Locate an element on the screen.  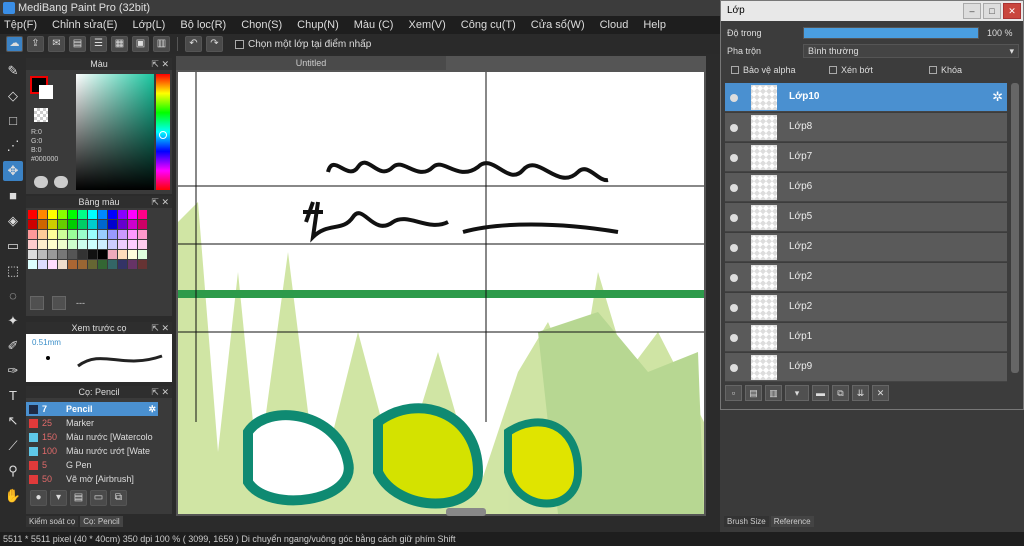
close-icon: ⇱ ✕ is located at coordinates (160, 64).